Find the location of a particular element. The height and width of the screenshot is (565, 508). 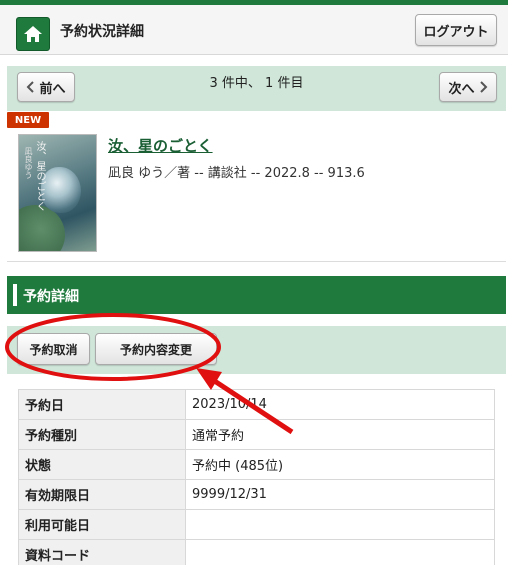

next-button: 次へ is located at coordinates (468, 87).